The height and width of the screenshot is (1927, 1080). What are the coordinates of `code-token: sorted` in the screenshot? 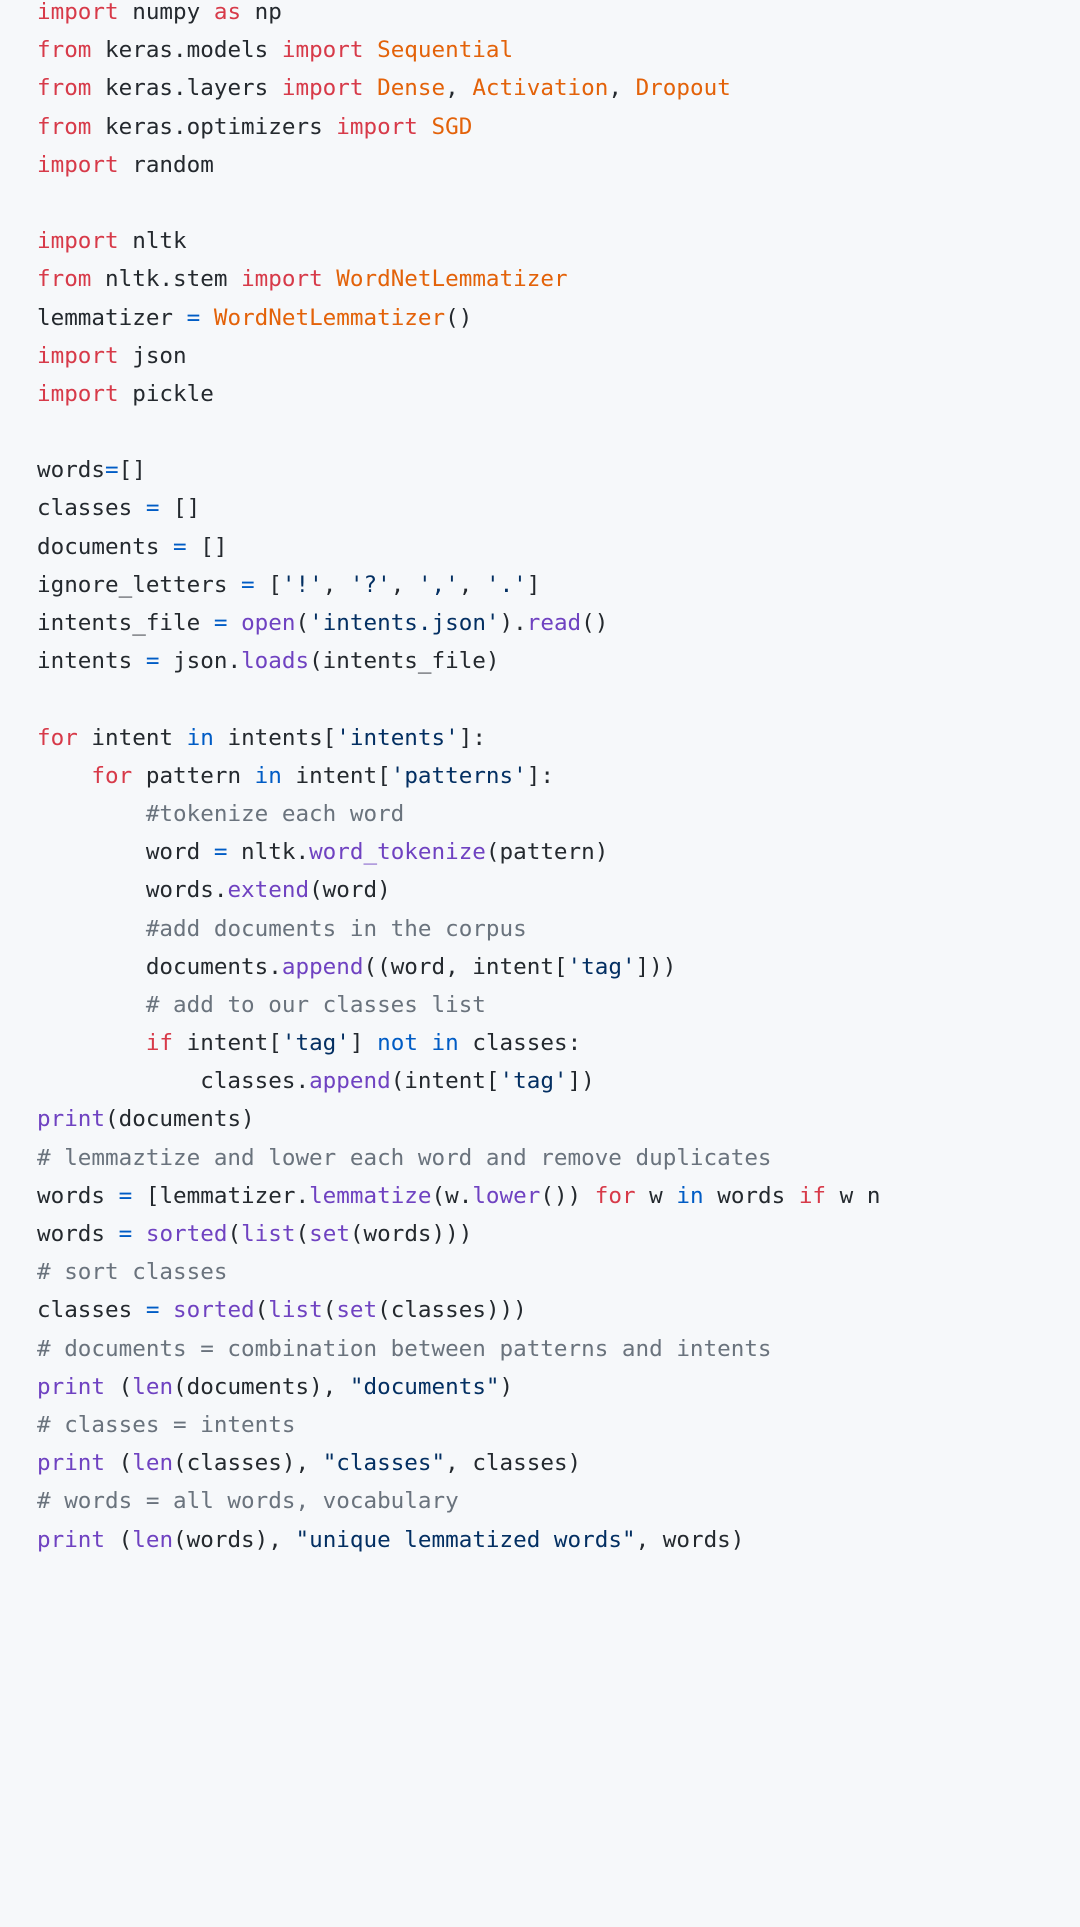 It's located at (214, 1310).